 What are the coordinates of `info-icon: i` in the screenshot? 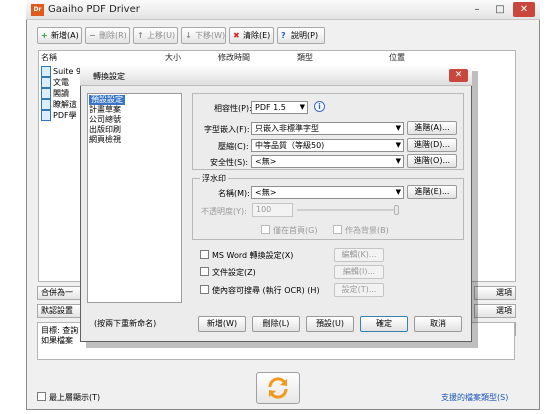 It's located at (319, 106).